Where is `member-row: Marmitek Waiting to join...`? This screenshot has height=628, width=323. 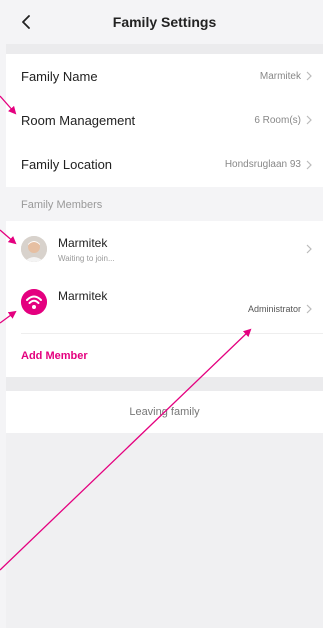 member-row: Marmitek Waiting to join... is located at coordinates (164, 249).